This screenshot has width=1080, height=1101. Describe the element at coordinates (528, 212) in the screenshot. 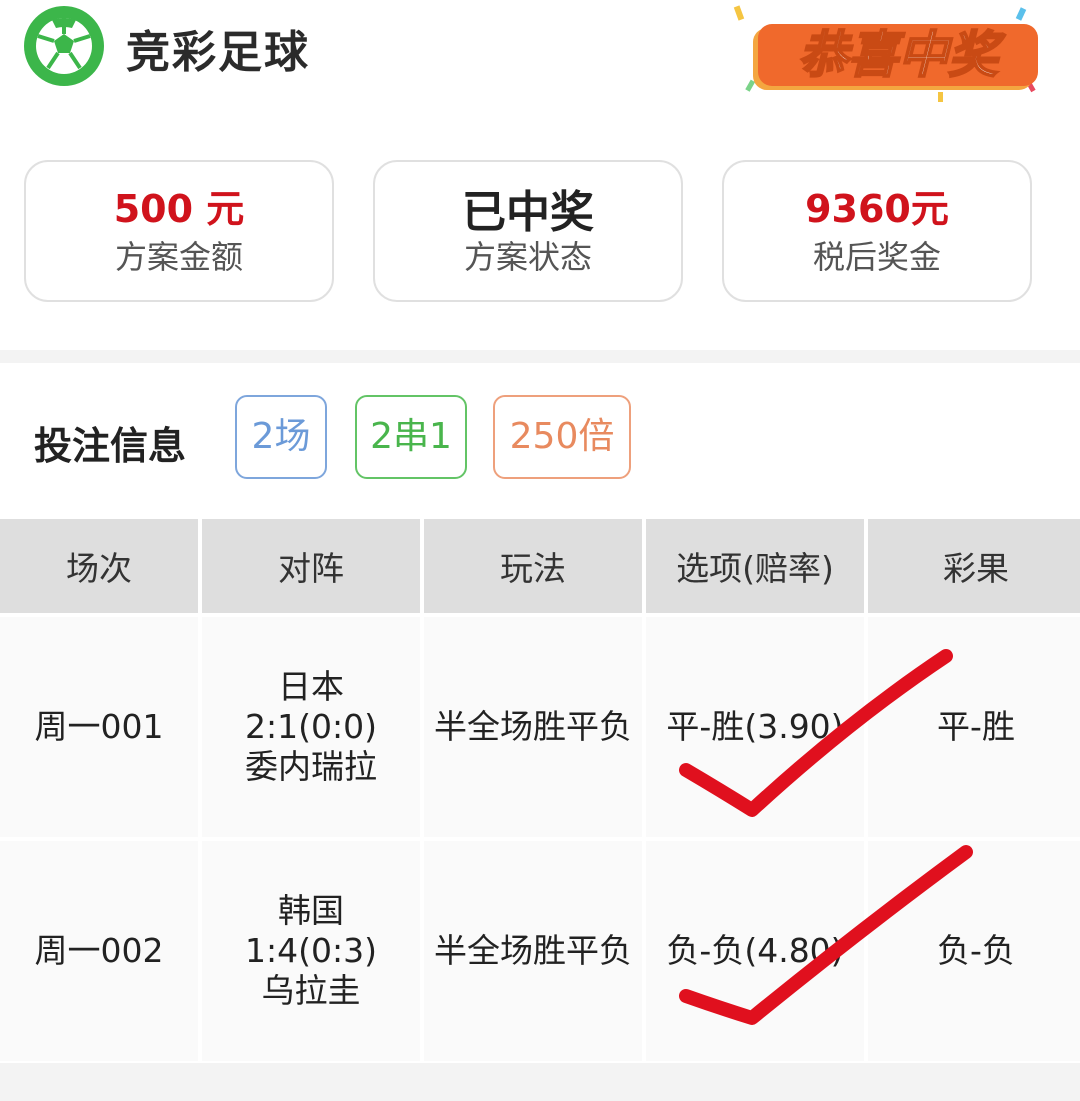

I see `status-value: 已中奖` at that location.